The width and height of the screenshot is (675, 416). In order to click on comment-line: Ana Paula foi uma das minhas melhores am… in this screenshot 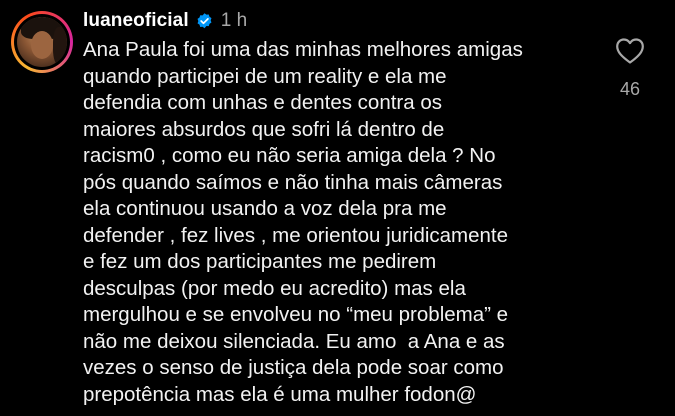, I will do `click(303, 49)`.